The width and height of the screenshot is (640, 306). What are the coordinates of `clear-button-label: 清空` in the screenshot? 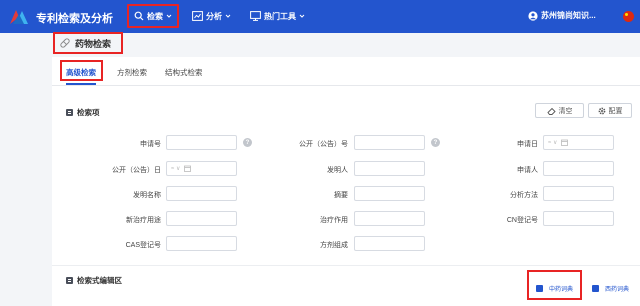 It's located at (565, 111).